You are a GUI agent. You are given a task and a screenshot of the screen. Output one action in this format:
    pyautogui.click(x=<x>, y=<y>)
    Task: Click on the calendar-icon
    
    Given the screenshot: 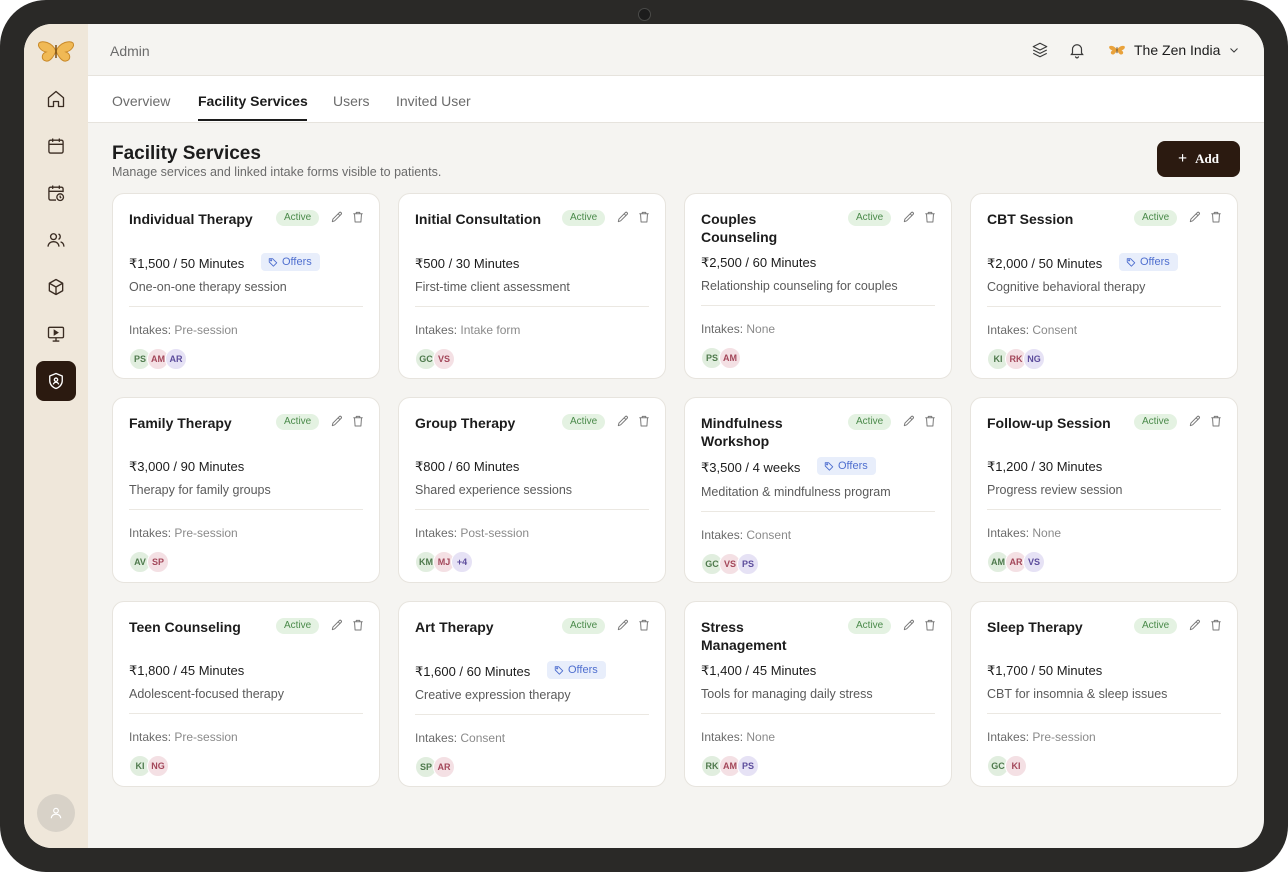 What is the action you would take?
    pyautogui.click(x=56, y=146)
    